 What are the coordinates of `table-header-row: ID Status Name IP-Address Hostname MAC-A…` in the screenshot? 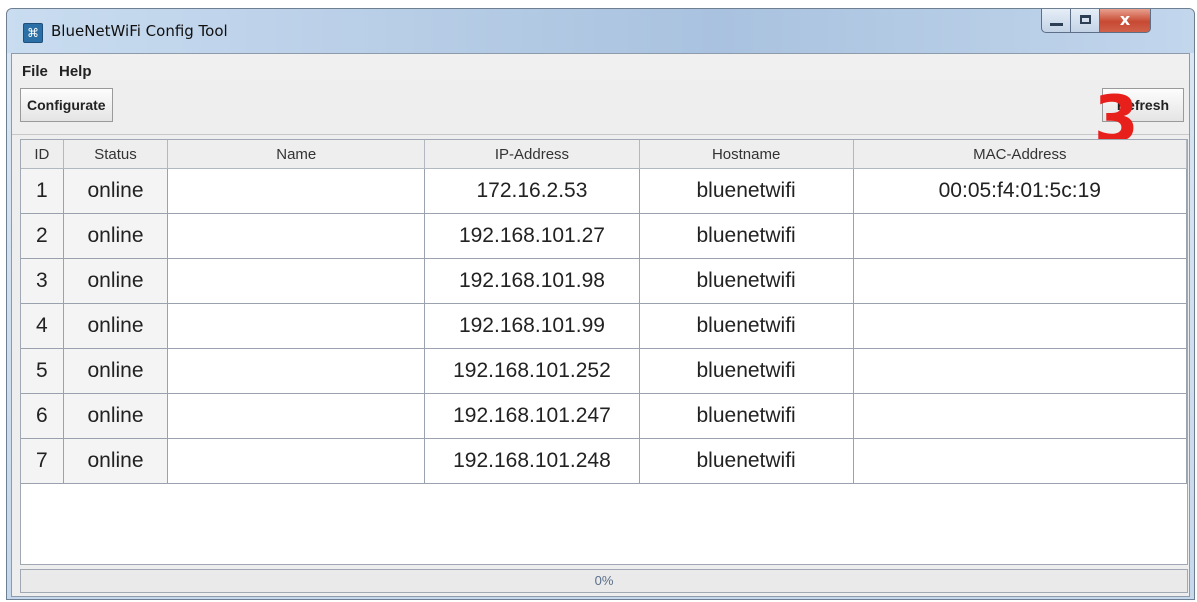 It's located at (604, 154).